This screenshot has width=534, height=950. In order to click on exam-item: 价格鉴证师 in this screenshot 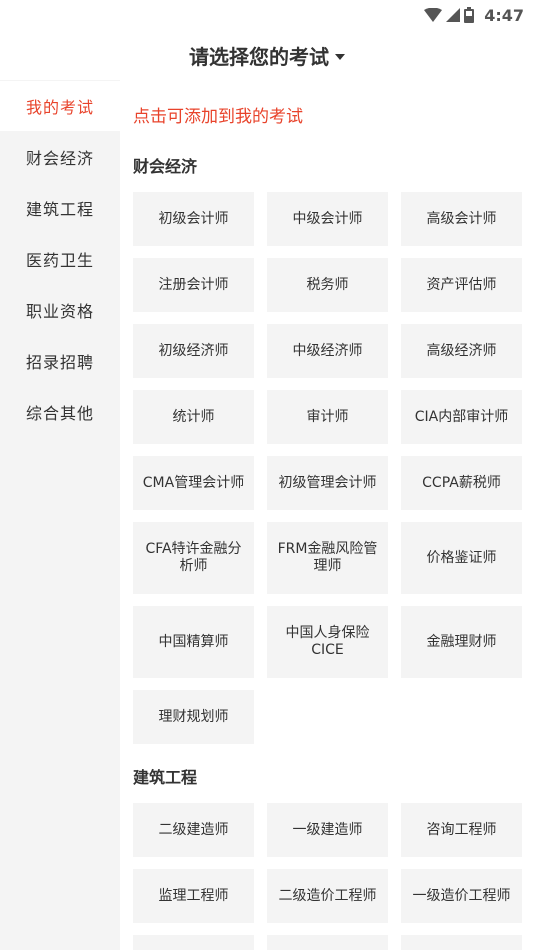, I will do `click(461, 558)`.